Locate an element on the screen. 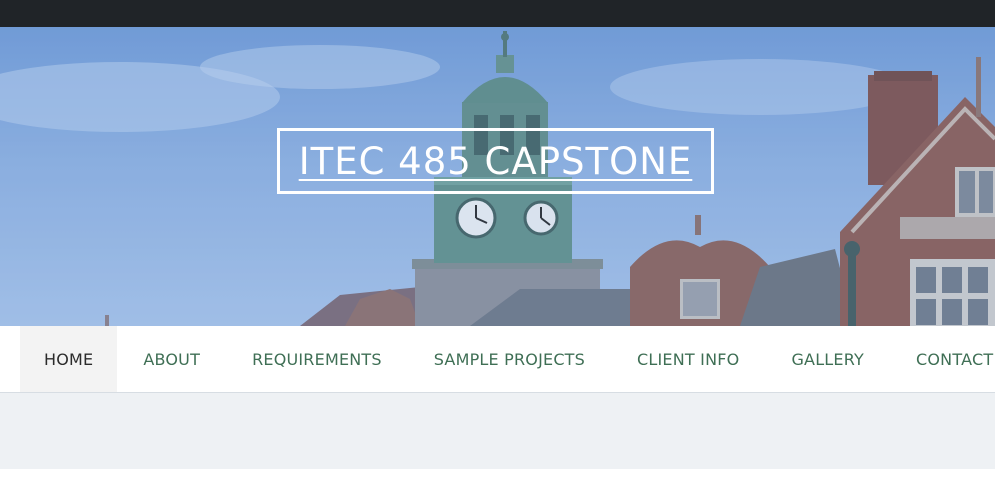 This screenshot has height=493, width=995. site-title-box: ITEC 485 CAPSTONE is located at coordinates (495, 161).